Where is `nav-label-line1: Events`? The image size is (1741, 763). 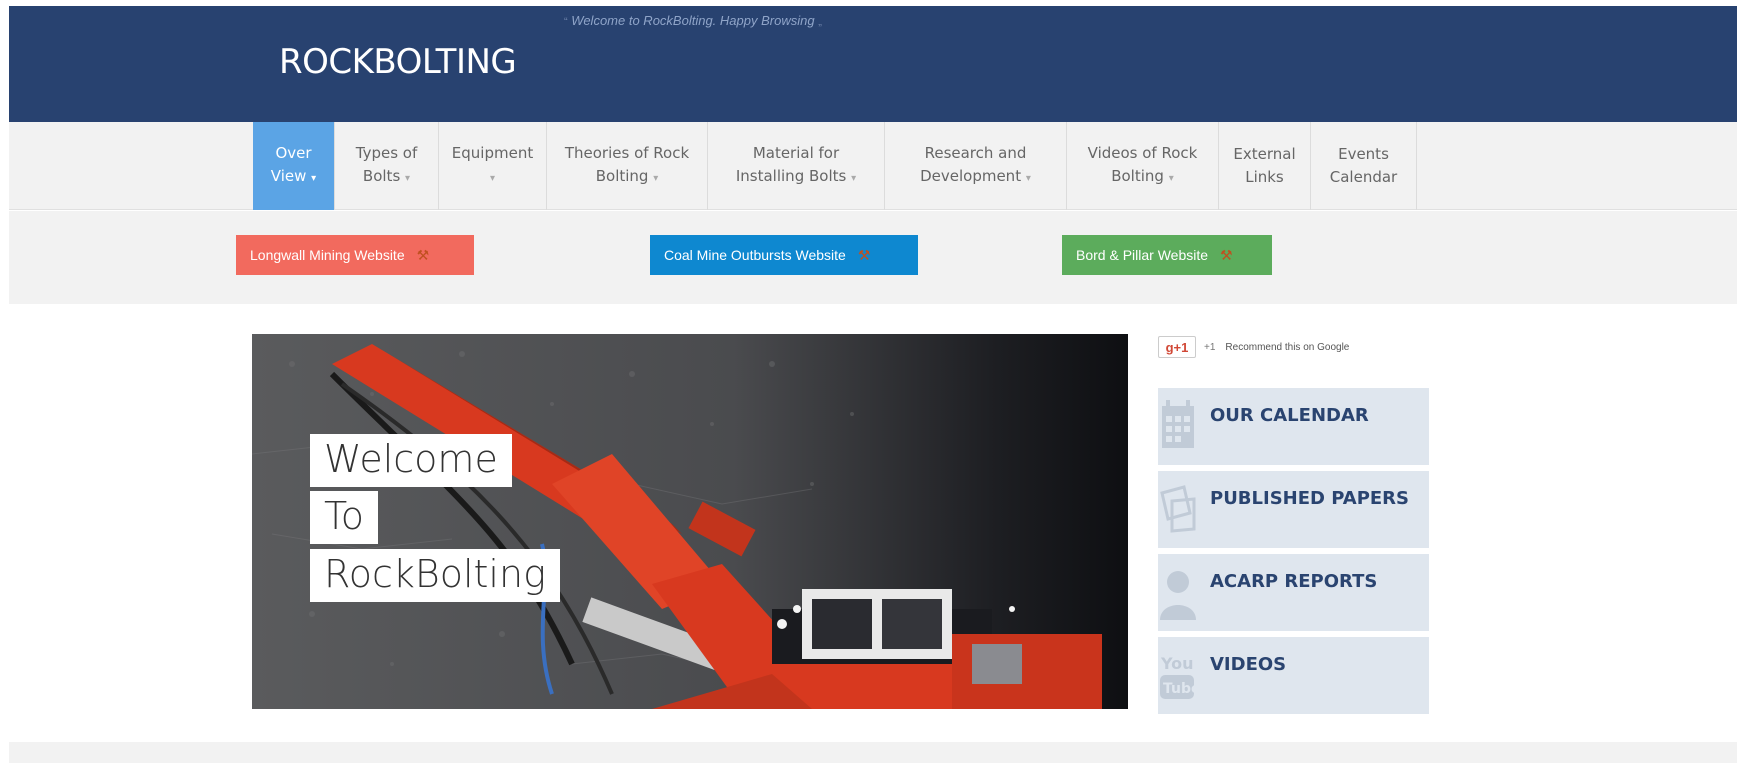 nav-label-line1: Events is located at coordinates (1363, 154).